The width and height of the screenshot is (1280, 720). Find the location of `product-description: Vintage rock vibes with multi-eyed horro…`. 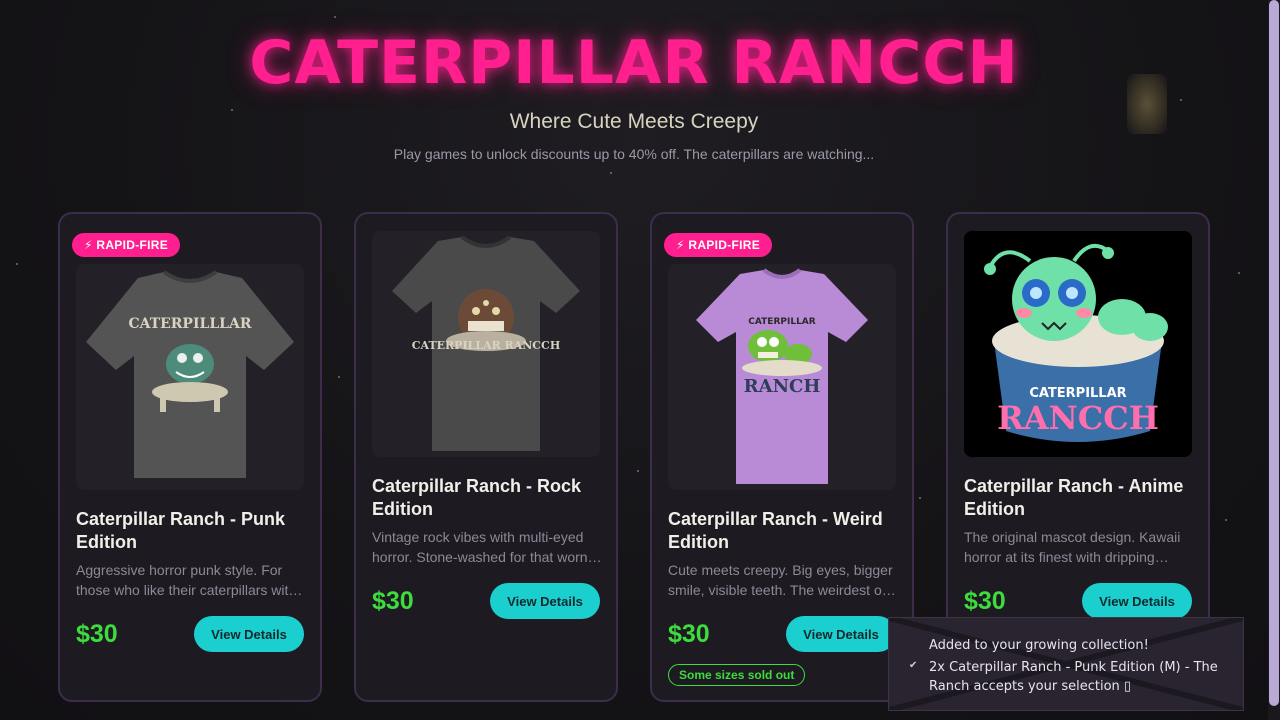

product-description: Vintage rock vibes with multi-eyed horro… is located at coordinates (488, 547).